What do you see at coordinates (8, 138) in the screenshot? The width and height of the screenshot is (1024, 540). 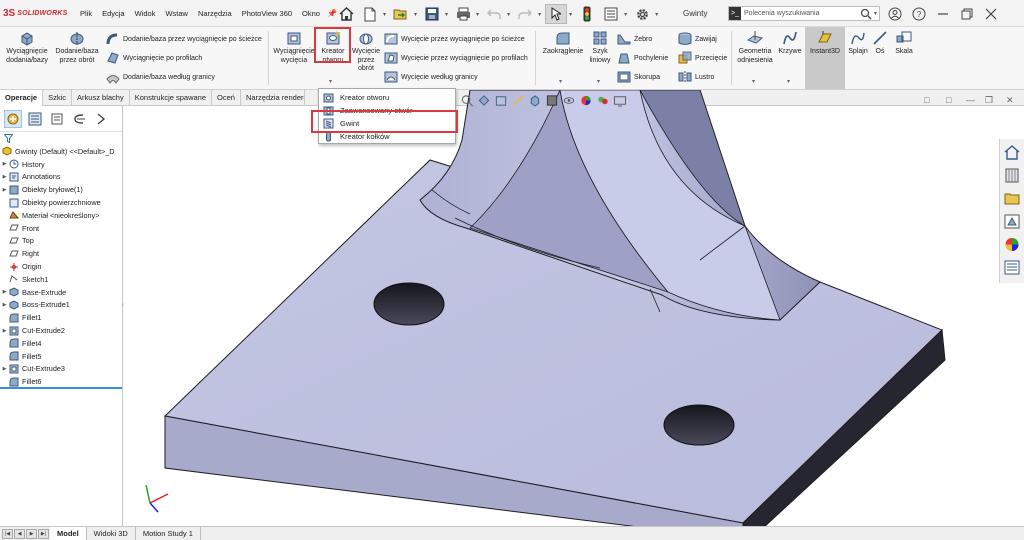 I see `filter-icon` at bounding box center [8, 138].